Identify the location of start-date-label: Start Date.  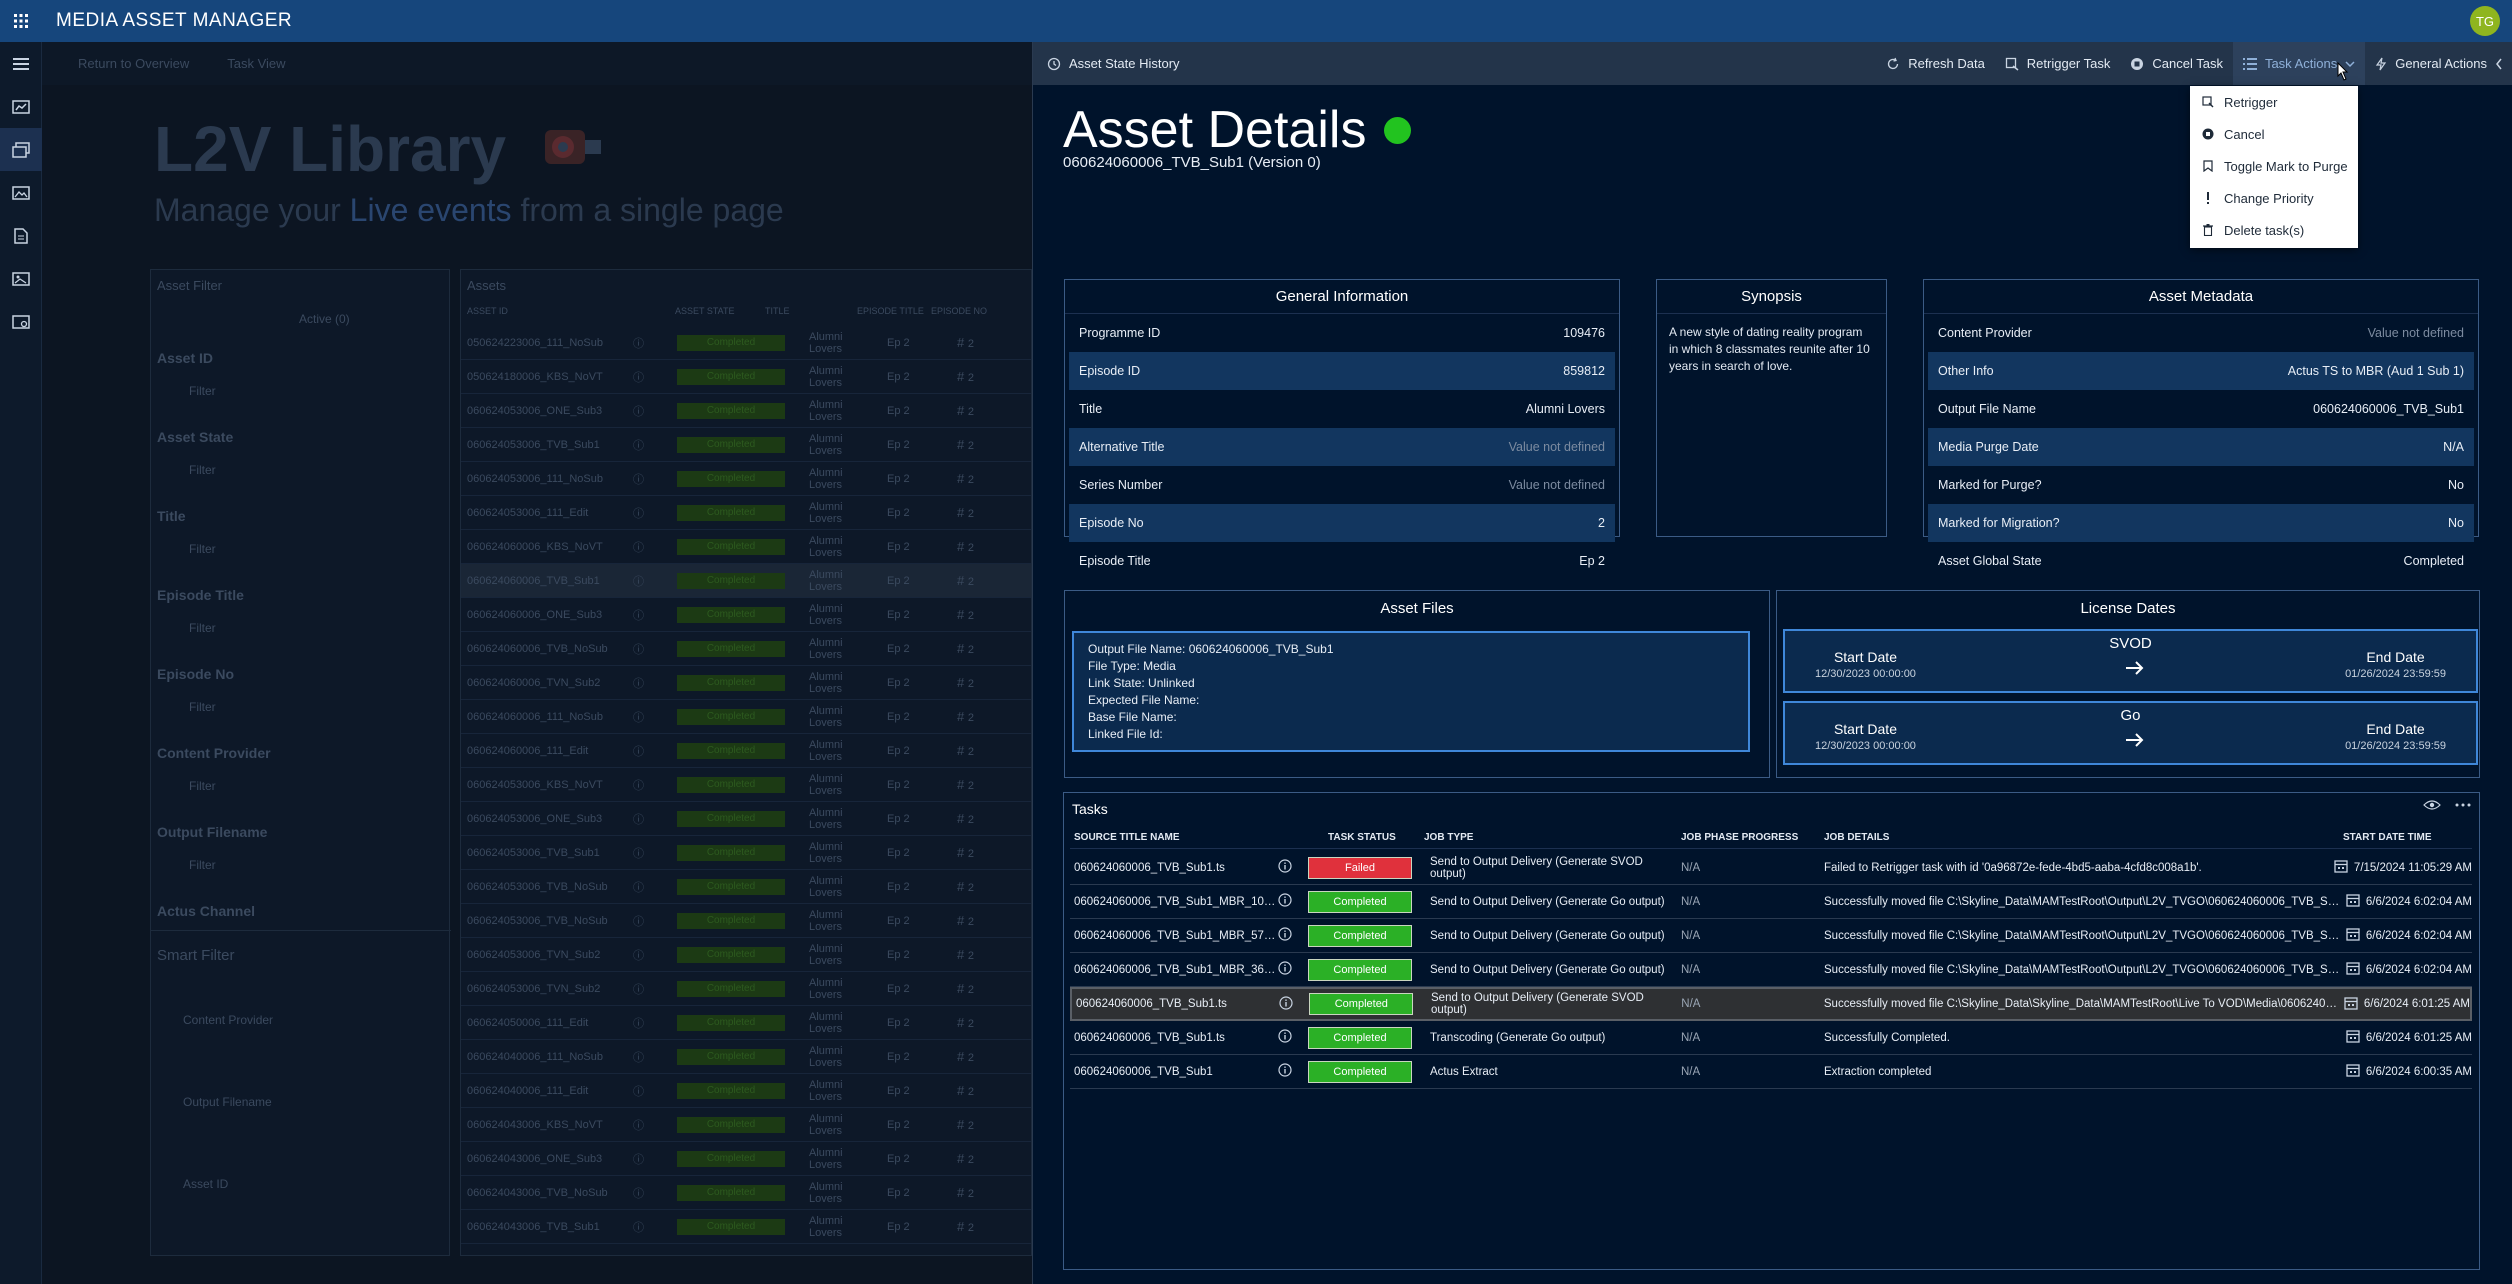
(1865, 729).